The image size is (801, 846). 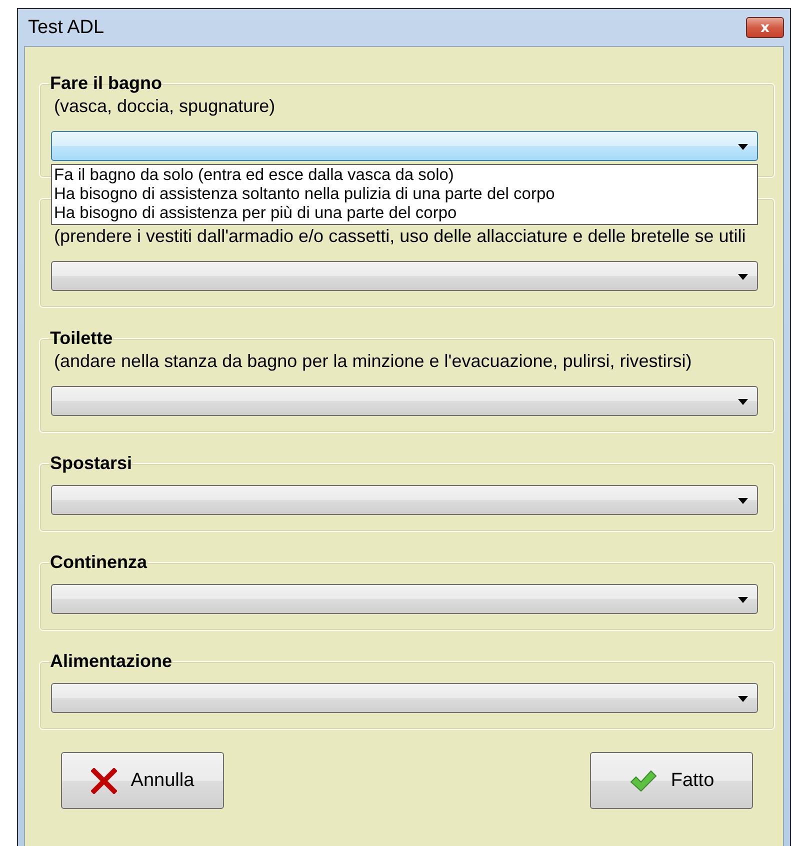 What do you see at coordinates (103, 781) in the screenshot?
I see `close-icon` at bounding box center [103, 781].